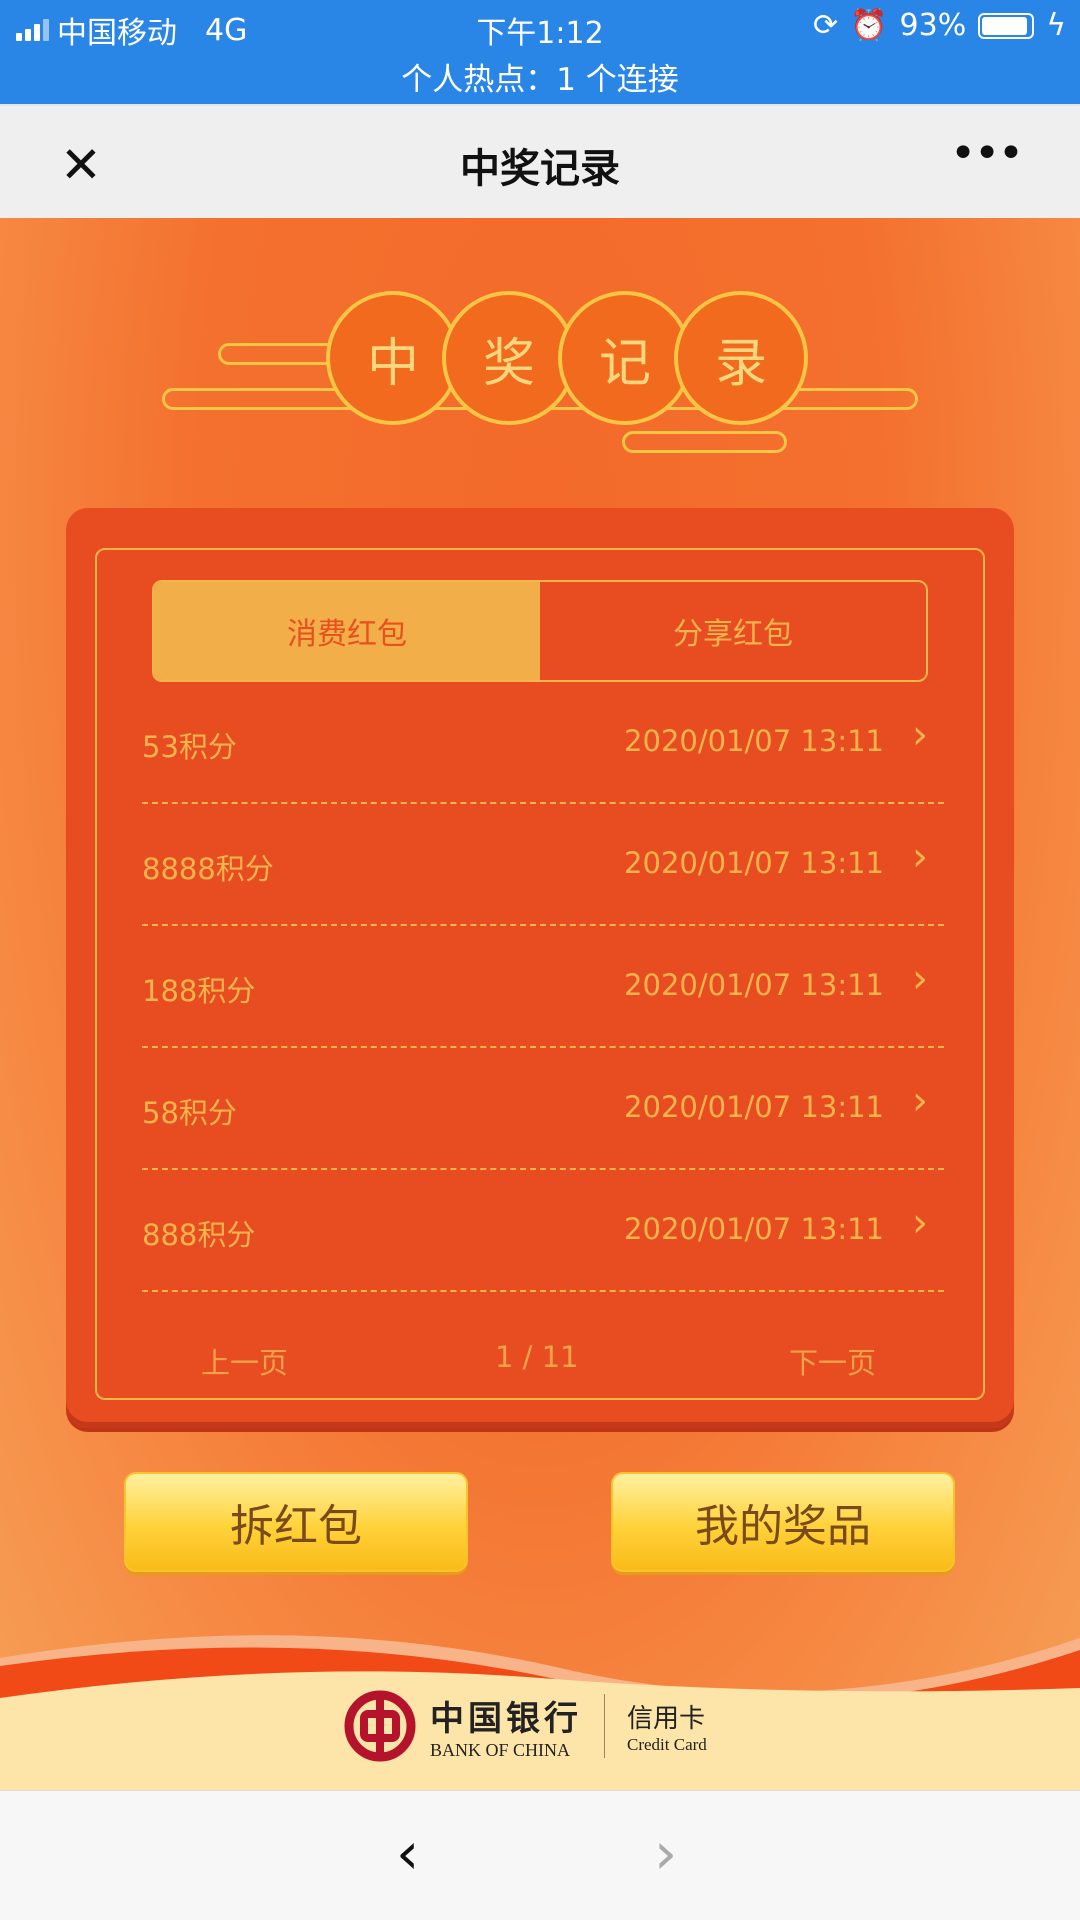 The width and height of the screenshot is (1080, 1920). Describe the element at coordinates (407, 1853) in the screenshot. I see `back-arrow-icon: ‹` at that location.